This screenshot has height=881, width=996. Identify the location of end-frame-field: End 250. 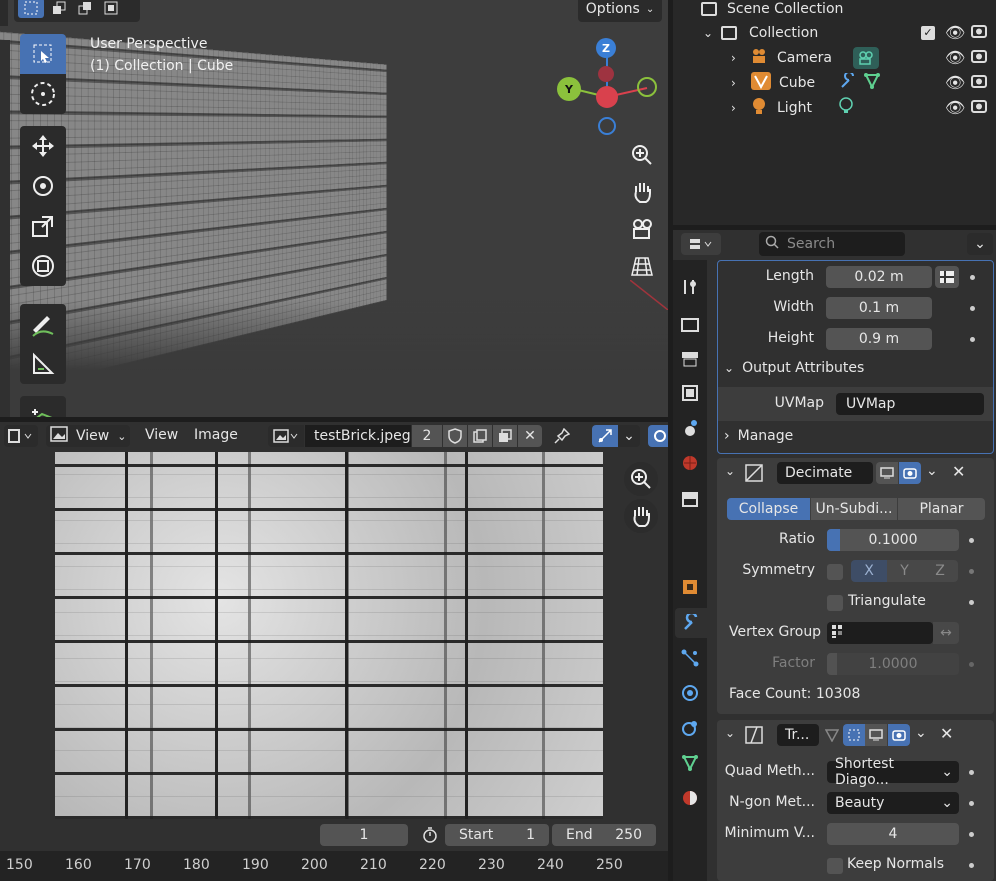
(604, 835).